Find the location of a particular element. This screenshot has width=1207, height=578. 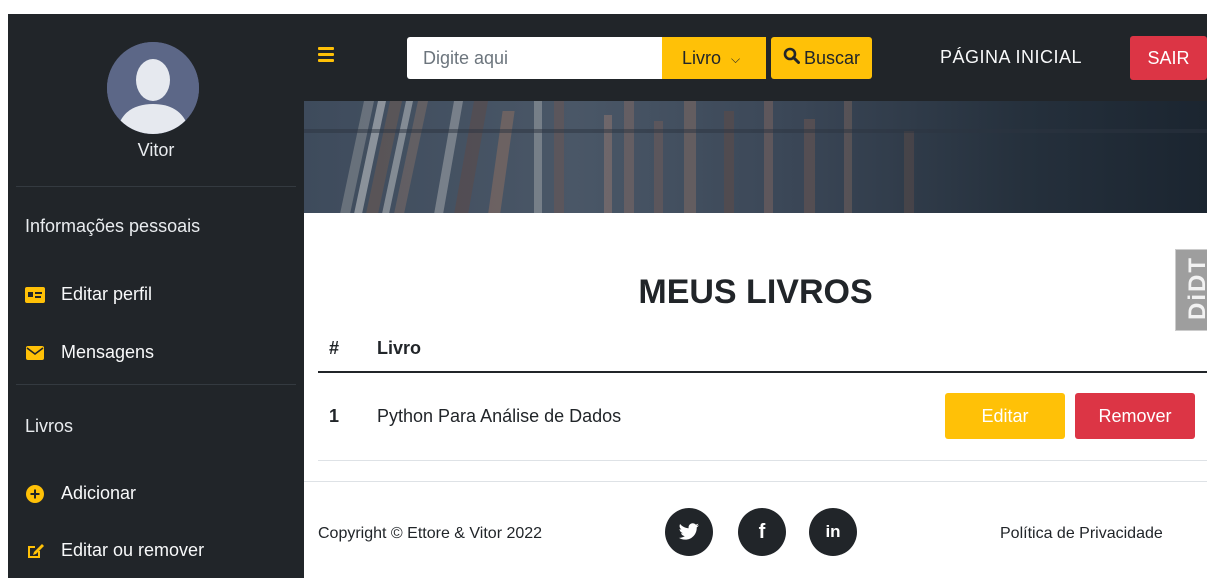

sidebar-item-label: Mensagens is located at coordinates (108, 352).